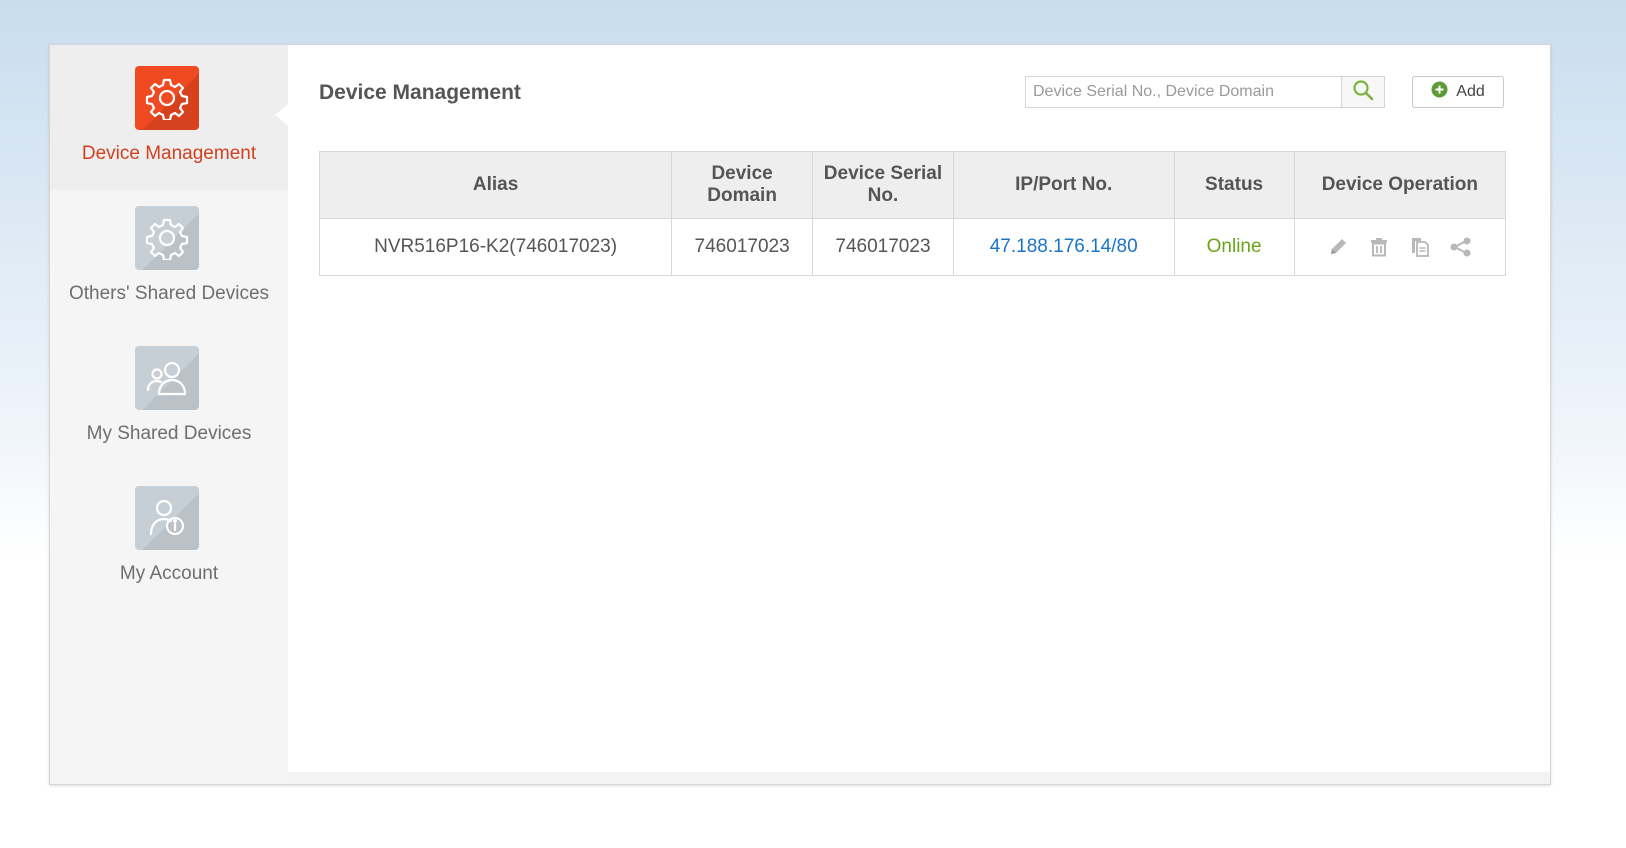  I want to click on cell-status: Online, so click(1234, 247).